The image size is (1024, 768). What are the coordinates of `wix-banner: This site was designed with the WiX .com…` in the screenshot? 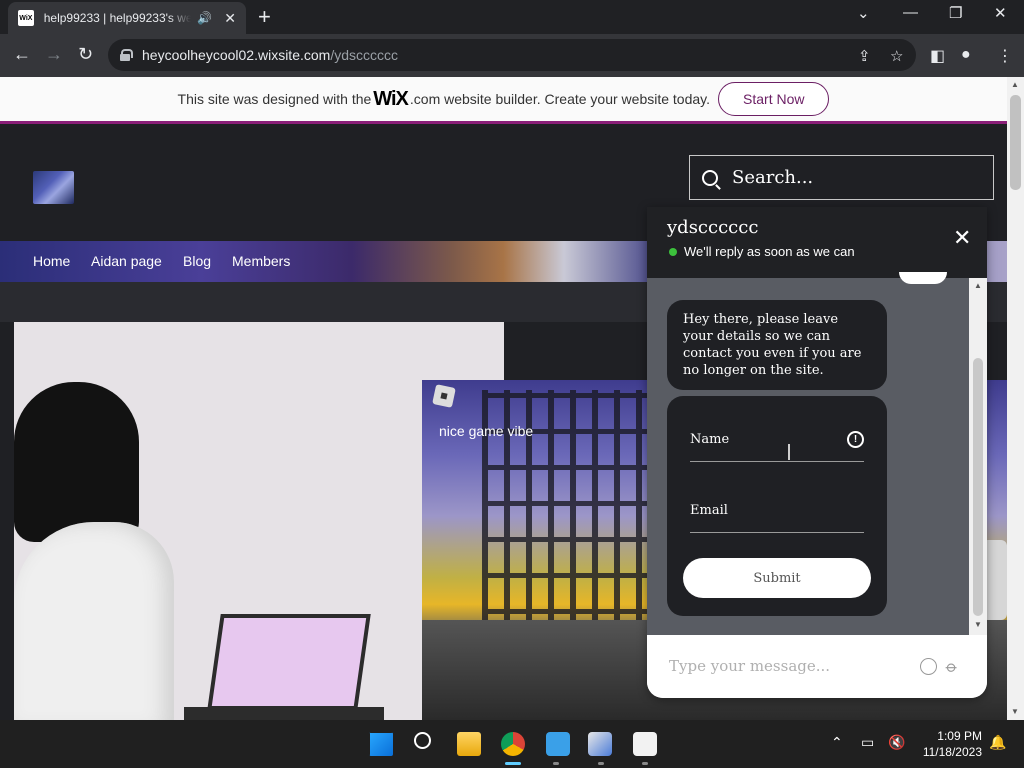 It's located at (503, 100).